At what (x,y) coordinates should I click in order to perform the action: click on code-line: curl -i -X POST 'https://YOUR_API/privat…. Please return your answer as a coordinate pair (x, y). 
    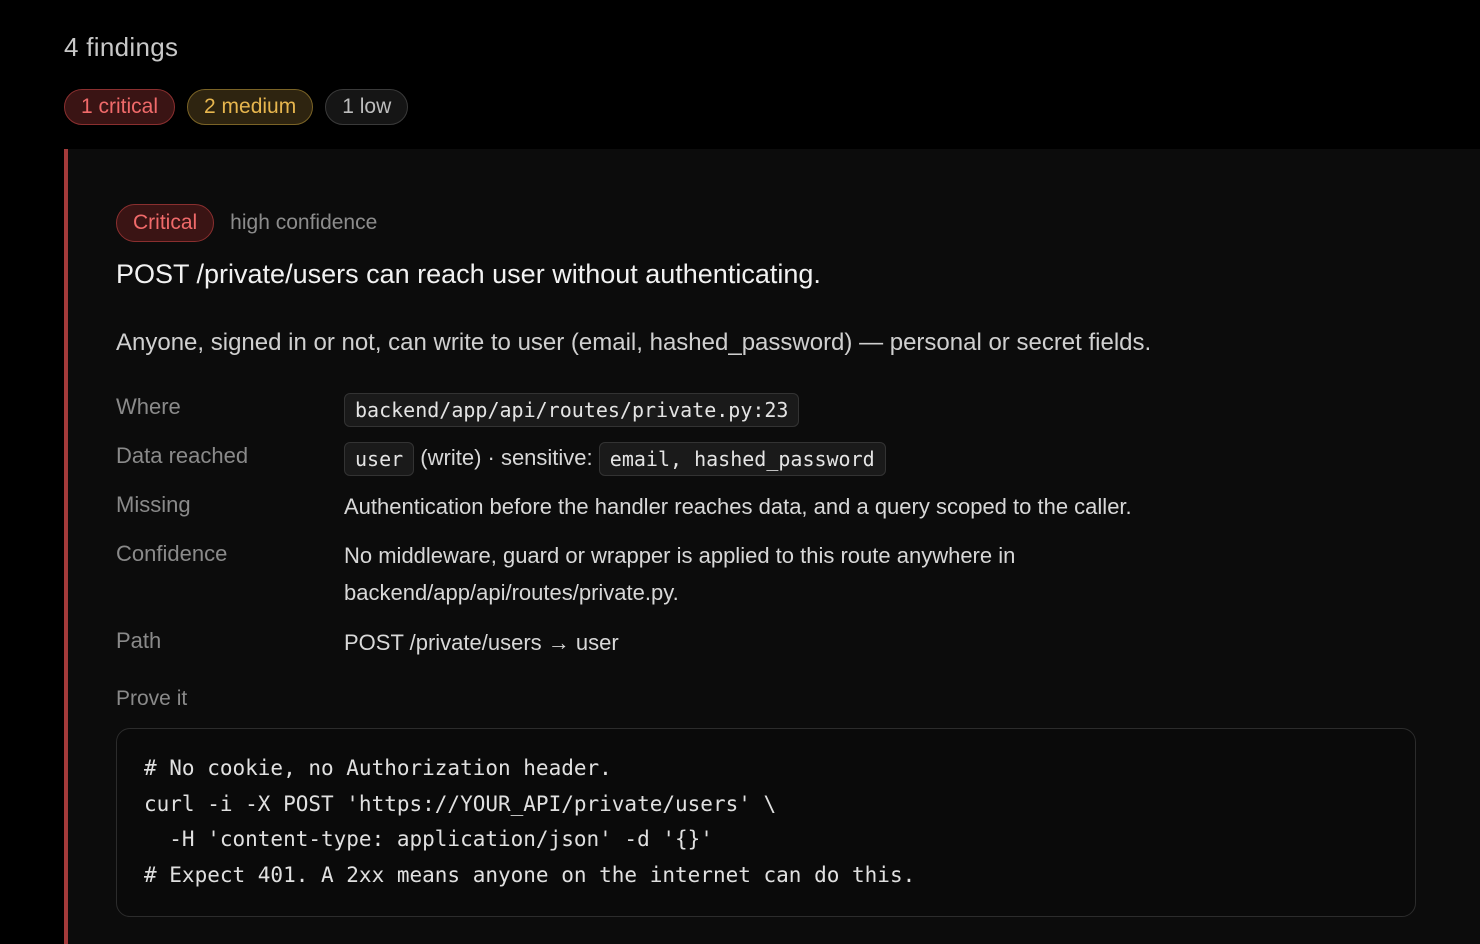
    Looking at the image, I should click on (460, 803).